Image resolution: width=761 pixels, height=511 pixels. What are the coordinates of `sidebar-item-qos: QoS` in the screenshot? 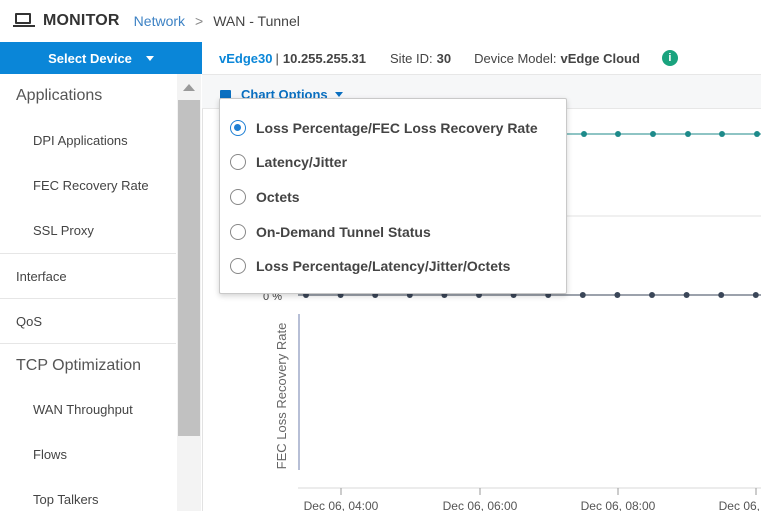 It's located at (88, 320).